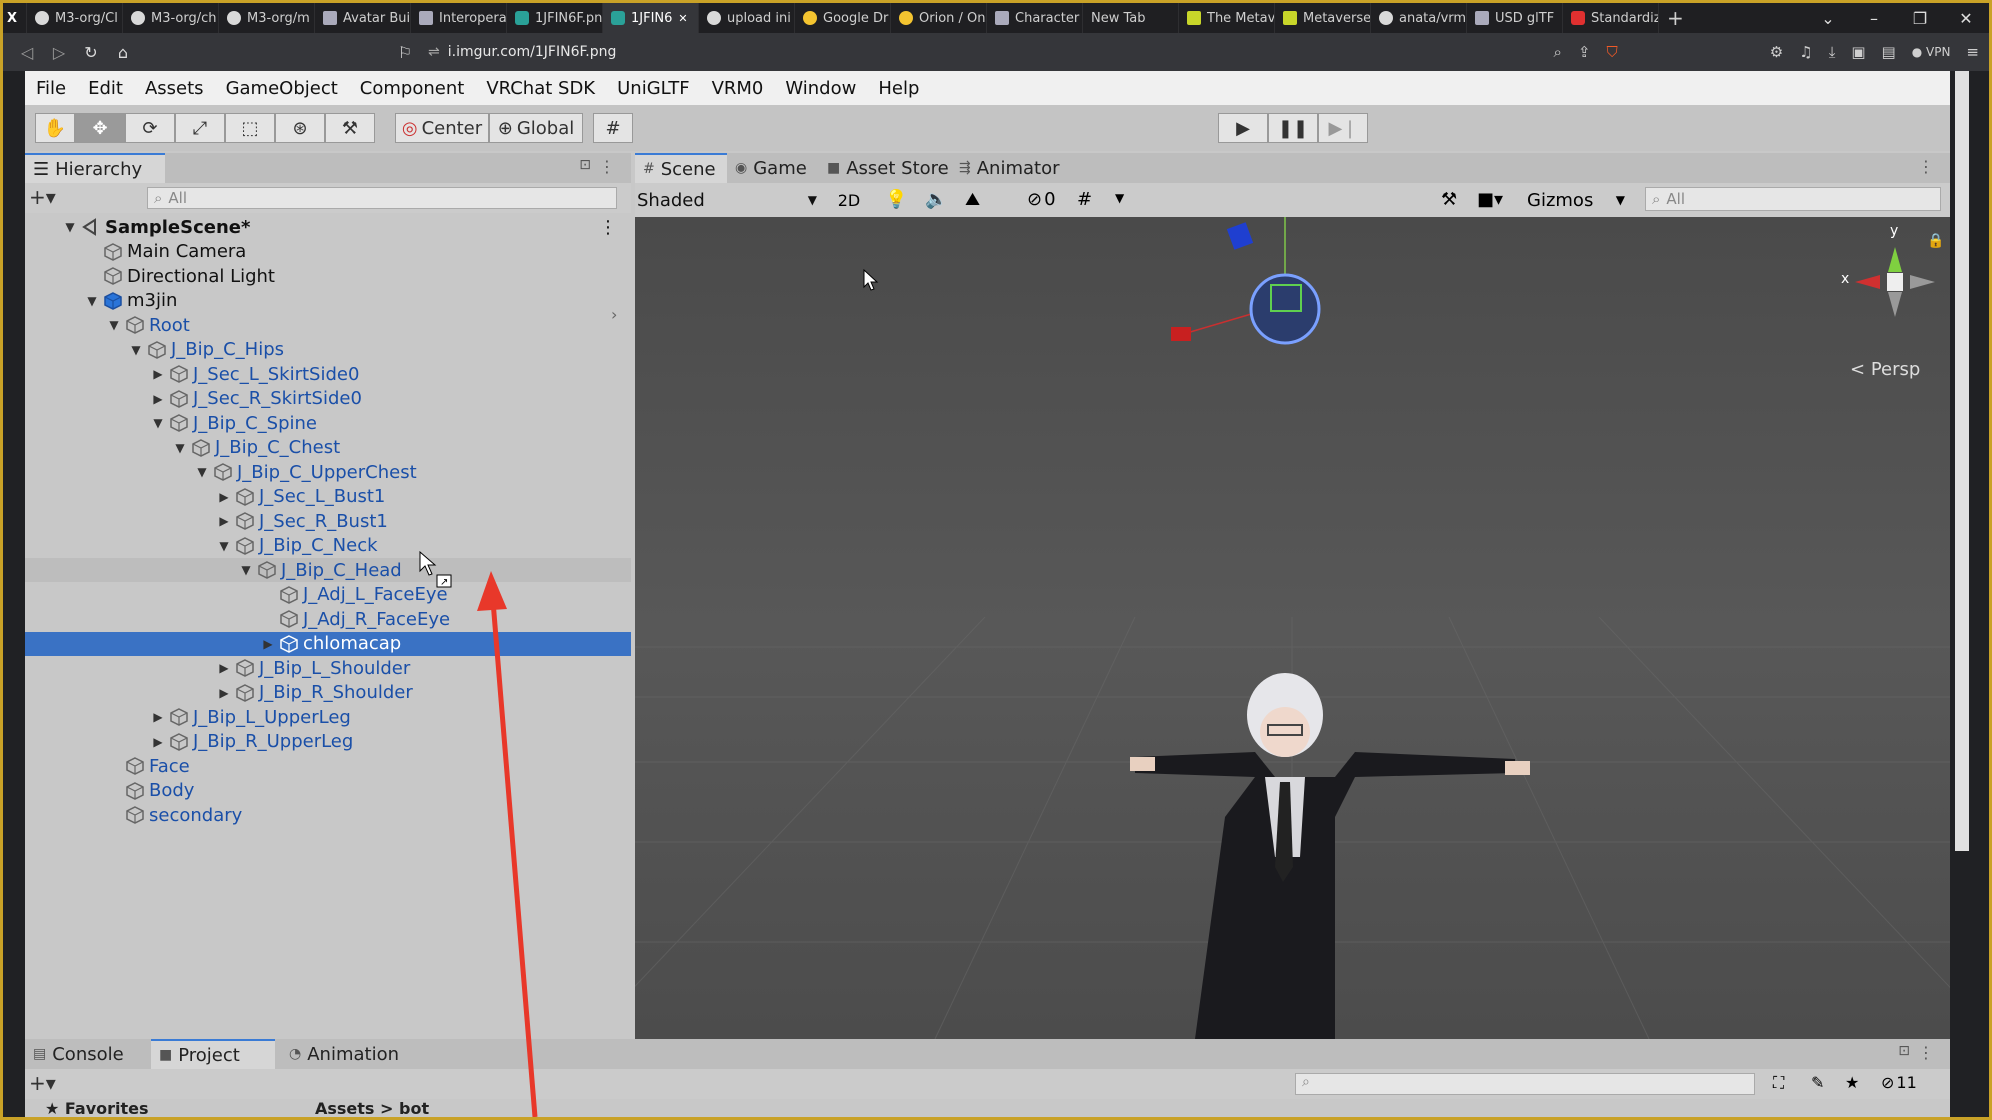 This screenshot has height=1120, width=1992. I want to click on browser-tab: USD glTF, so click(1515, 18).